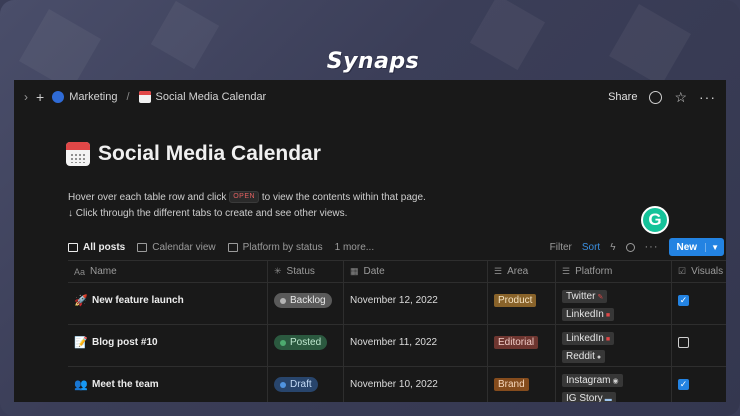  What do you see at coordinates (168, 345) in the screenshot?
I see `name-cell: 📝 Blog post #10` at bounding box center [168, 345].